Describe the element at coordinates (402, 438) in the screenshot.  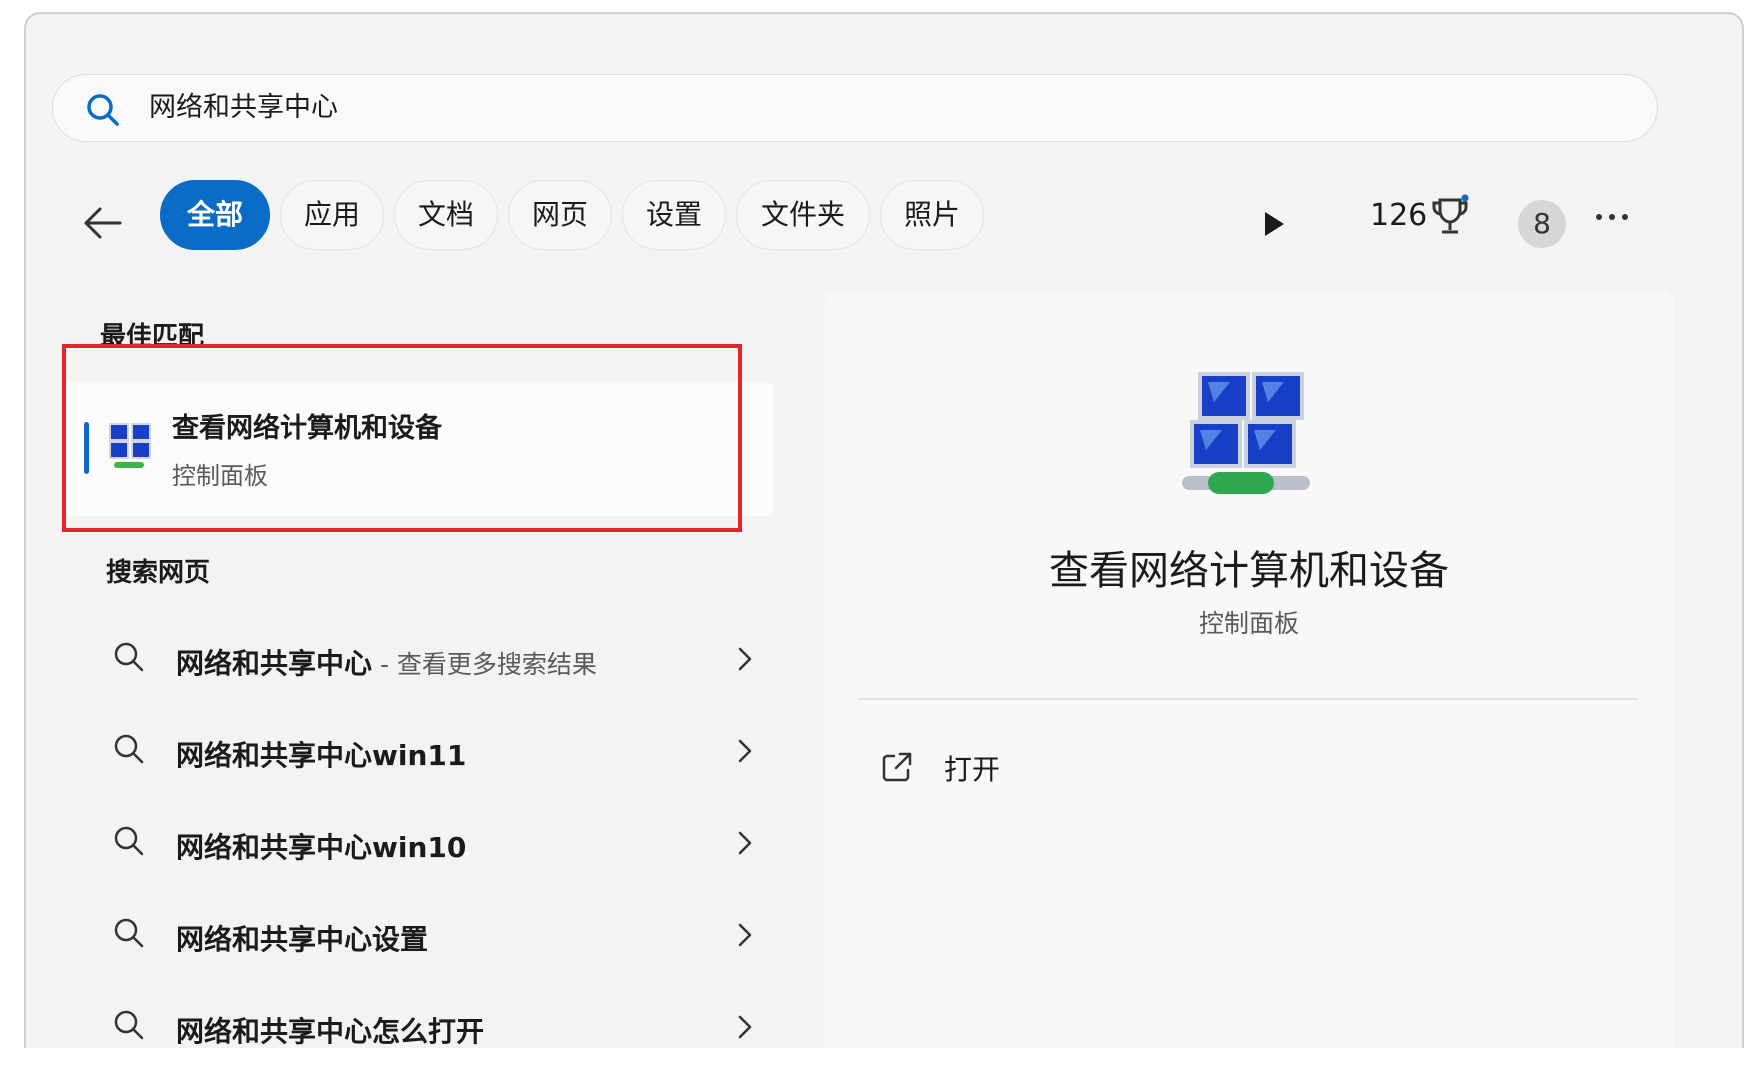
I see `annotation-highlight-box` at that location.